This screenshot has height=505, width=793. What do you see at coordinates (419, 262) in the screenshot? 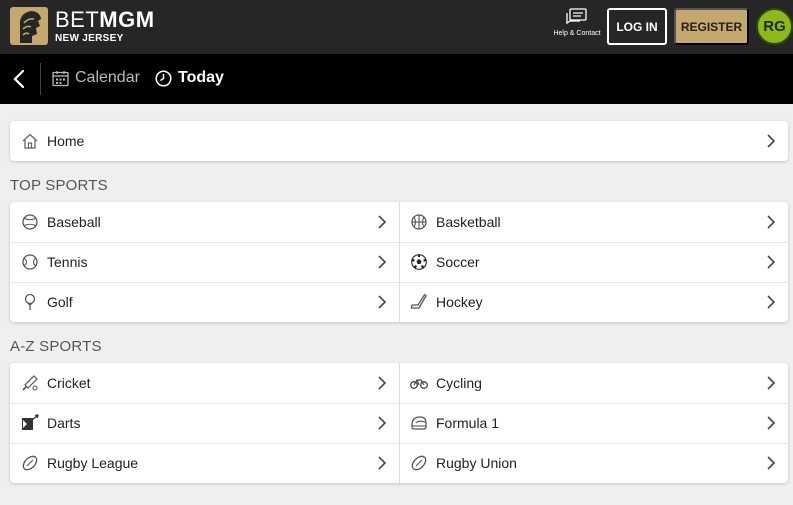
I see `soccer-icon` at bounding box center [419, 262].